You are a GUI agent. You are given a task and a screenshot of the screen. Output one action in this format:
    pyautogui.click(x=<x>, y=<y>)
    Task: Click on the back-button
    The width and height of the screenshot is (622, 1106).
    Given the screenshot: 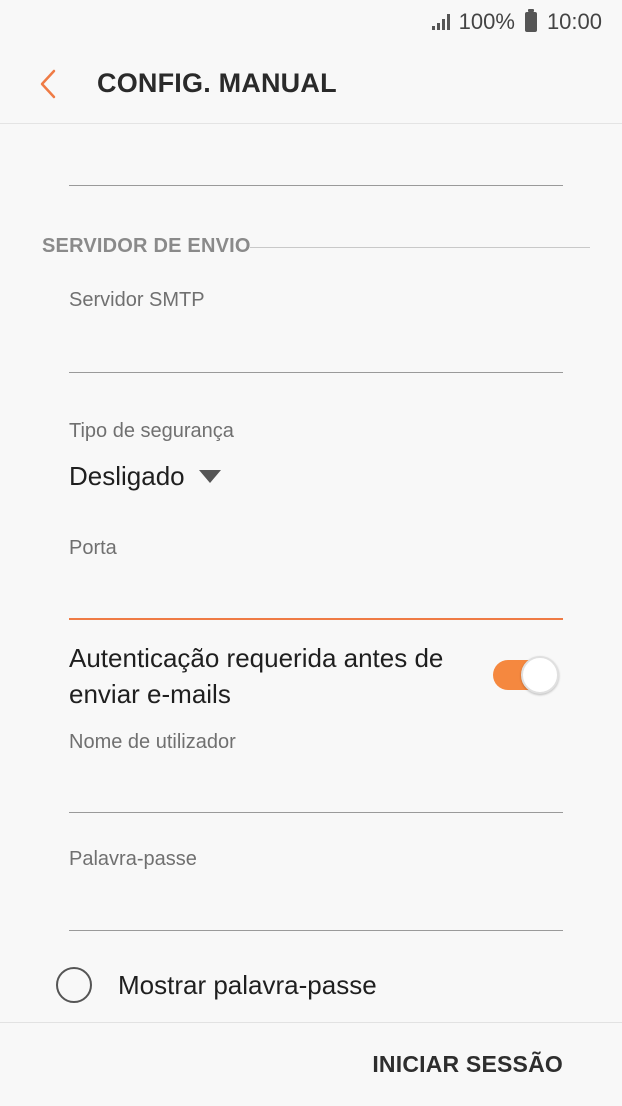 What is the action you would take?
    pyautogui.click(x=48, y=84)
    